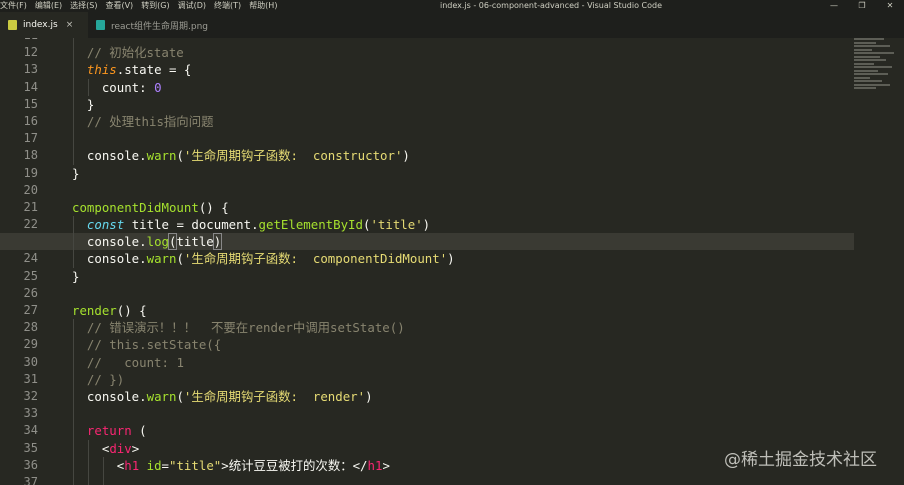 The image size is (904, 485). What do you see at coordinates (30, 430) in the screenshot?
I see `line-number: 34` at bounding box center [30, 430].